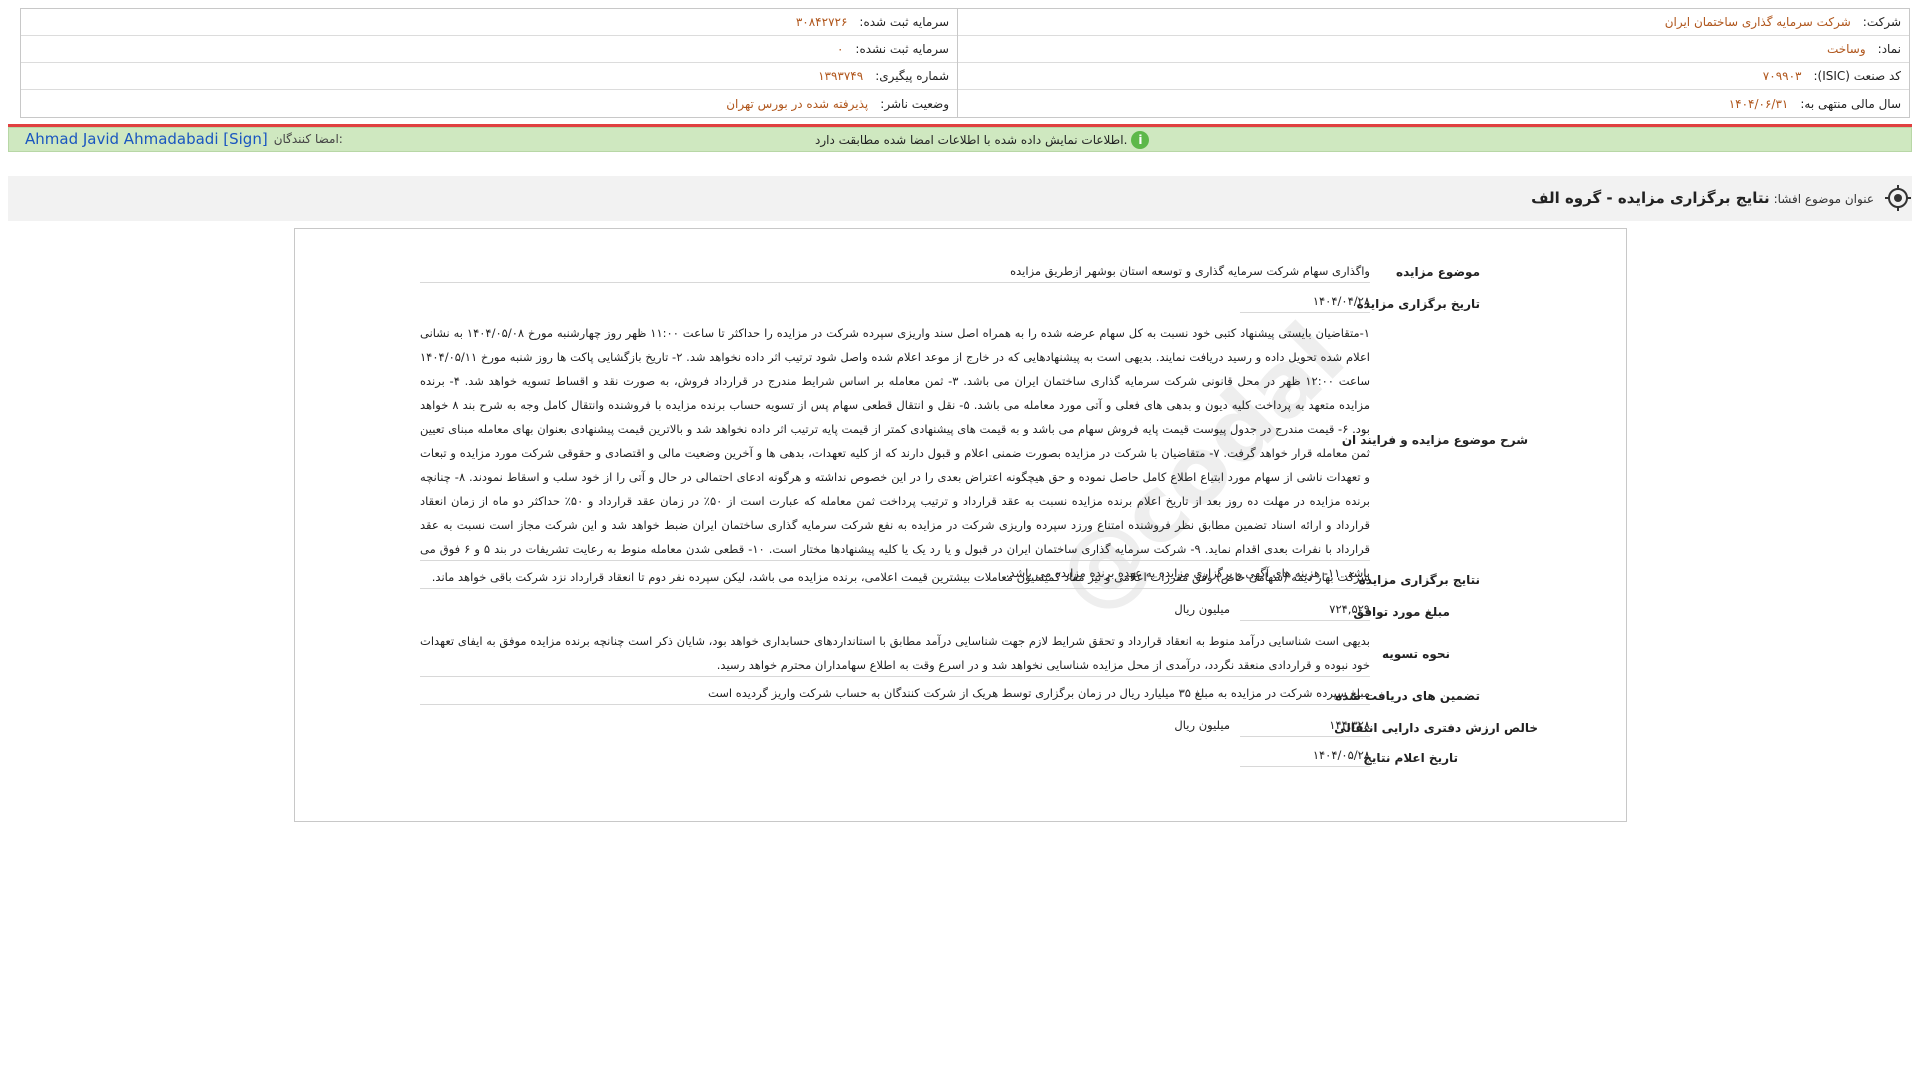 The image size is (1920, 1080). I want to click on company-name-link: شرکت سرمایه گذاری ساختمان ایران, so click(1758, 22).